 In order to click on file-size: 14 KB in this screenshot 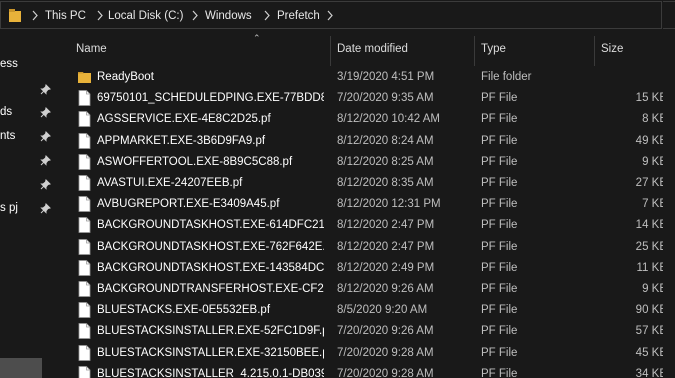, I will do `click(651, 225)`.